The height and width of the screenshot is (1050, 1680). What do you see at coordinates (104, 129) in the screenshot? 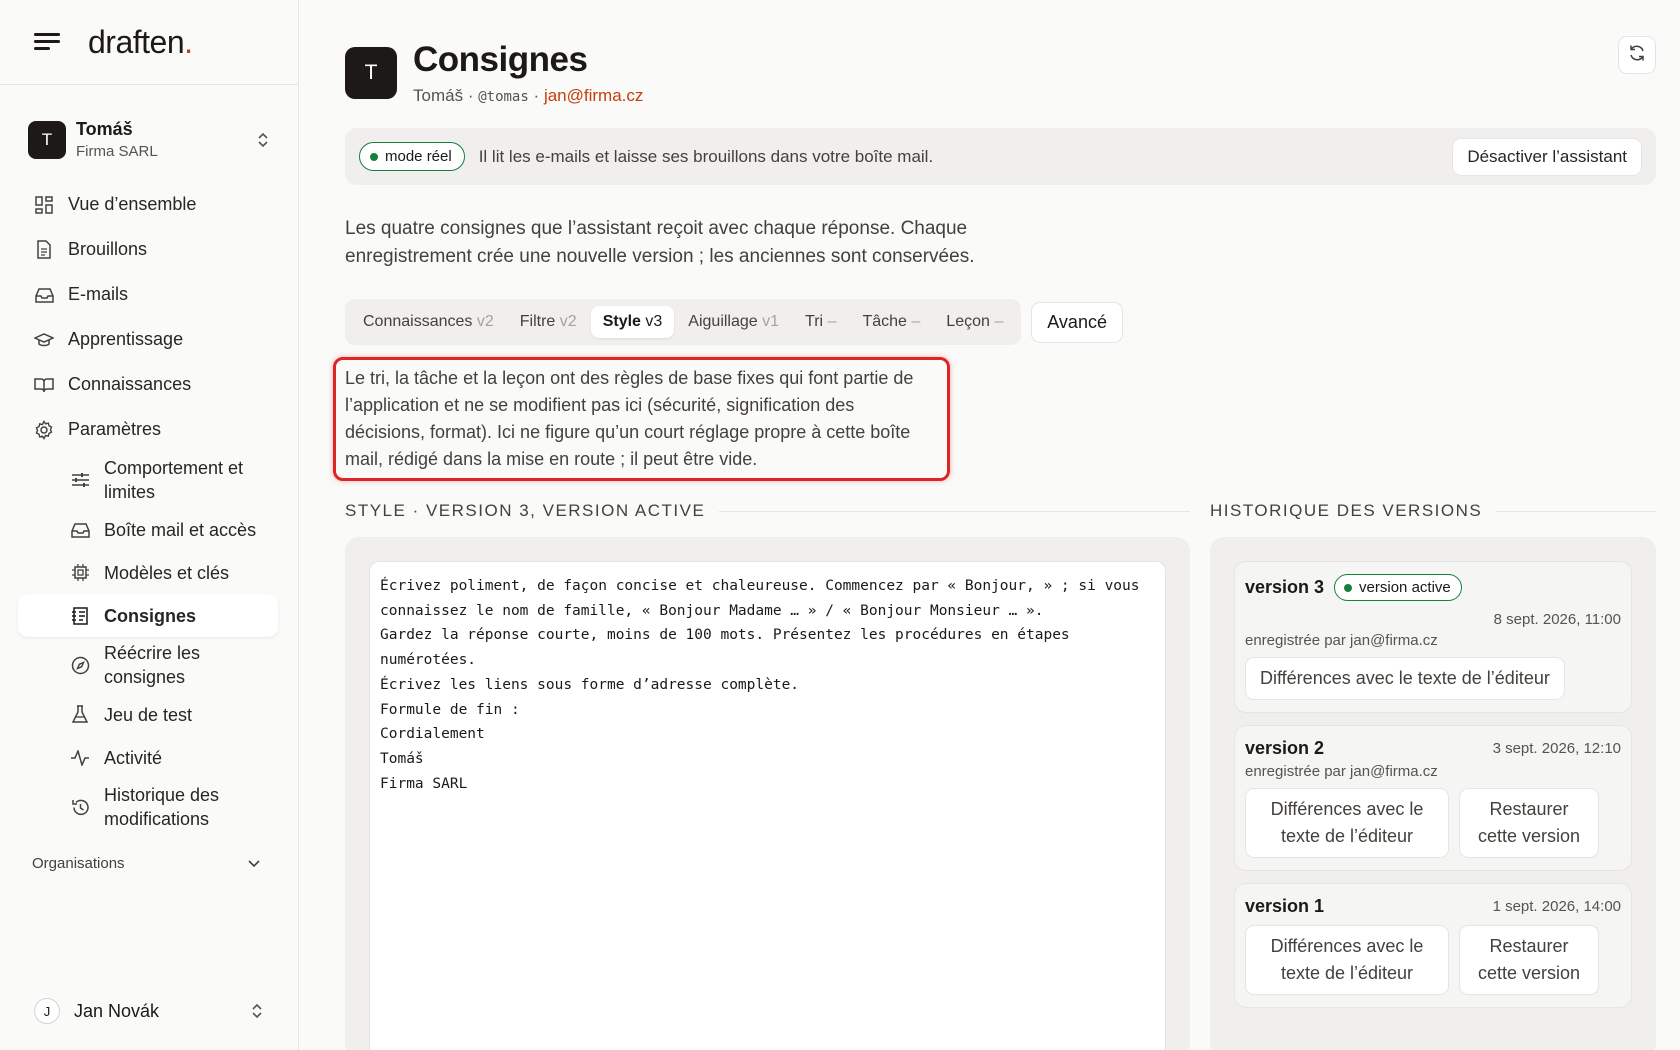
I see `account-name: Tomáš` at bounding box center [104, 129].